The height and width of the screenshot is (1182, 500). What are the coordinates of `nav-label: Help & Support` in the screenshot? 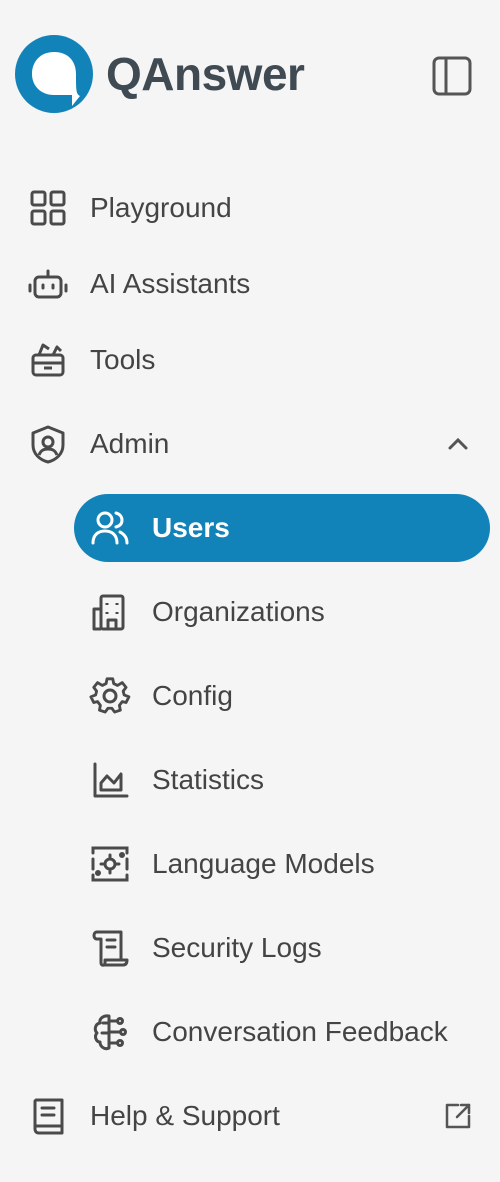 It's located at (185, 1115).